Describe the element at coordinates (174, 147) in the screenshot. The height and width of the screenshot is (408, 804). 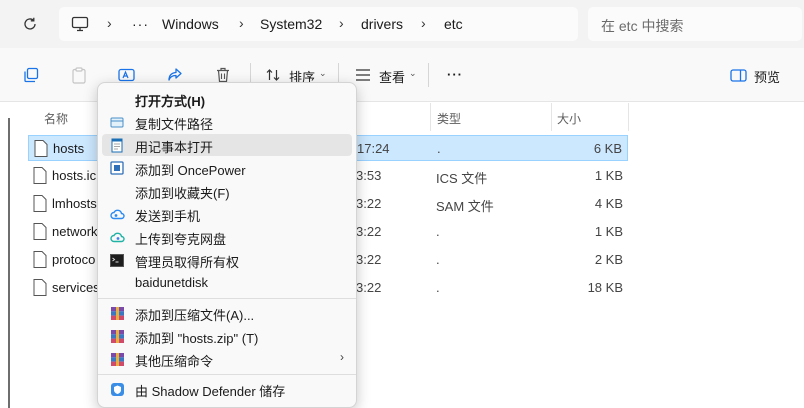
I see `menu-item-label: 用记事本打开` at that location.